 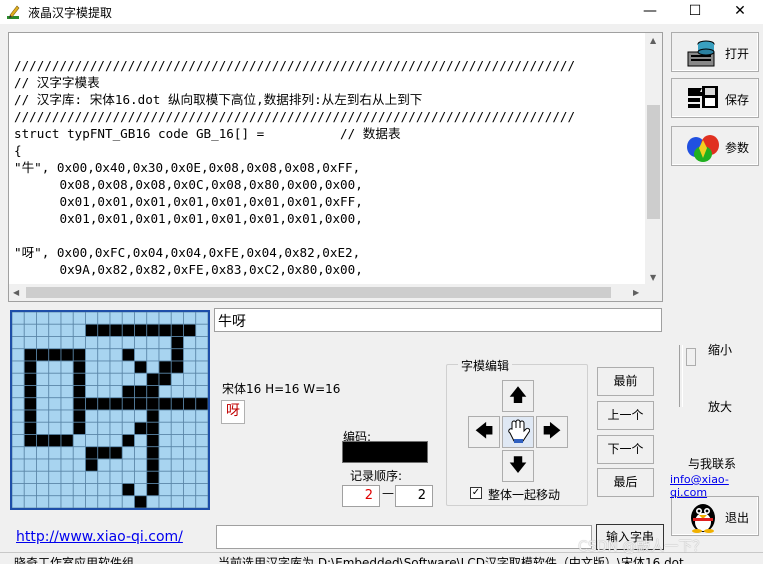 I want to click on vertical-scroll-thumb, so click(x=653, y=162).